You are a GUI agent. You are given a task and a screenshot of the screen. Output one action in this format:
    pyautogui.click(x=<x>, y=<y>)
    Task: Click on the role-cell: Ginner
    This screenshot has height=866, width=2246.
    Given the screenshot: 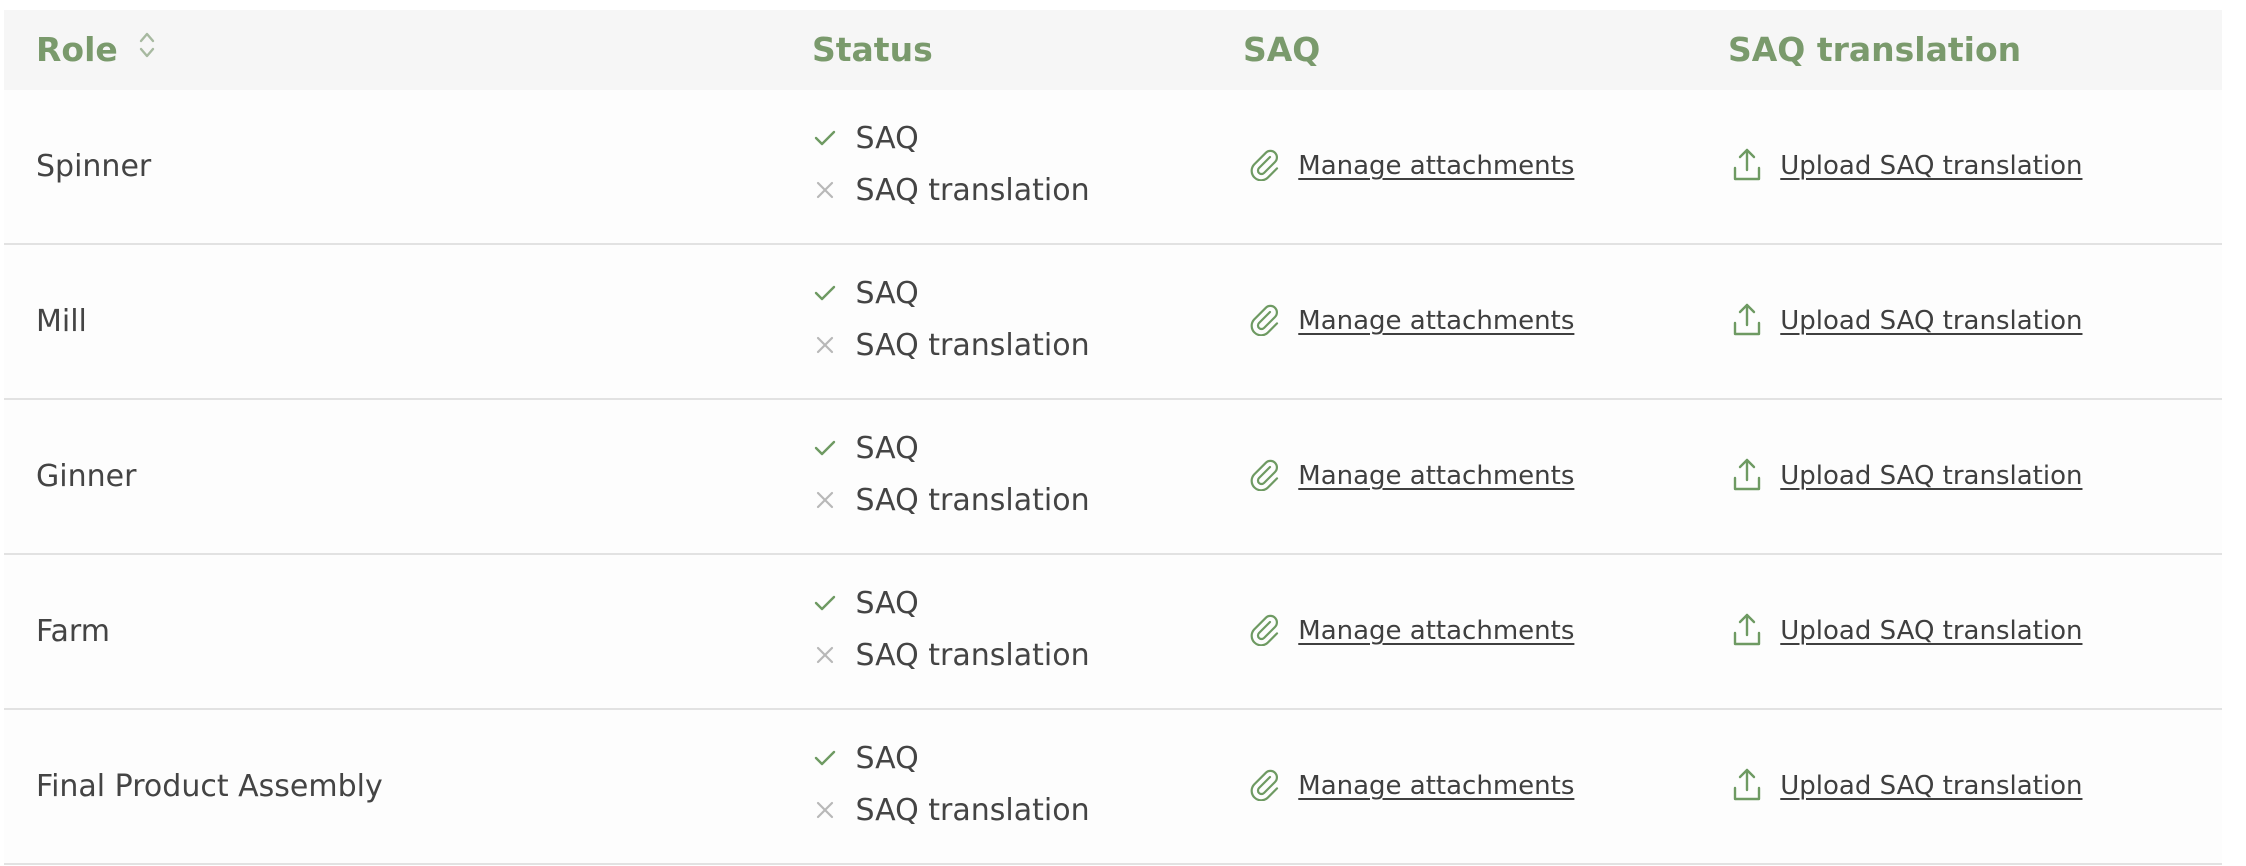 What is the action you would take?
    pyautogui.click(x=86, y=476)
    